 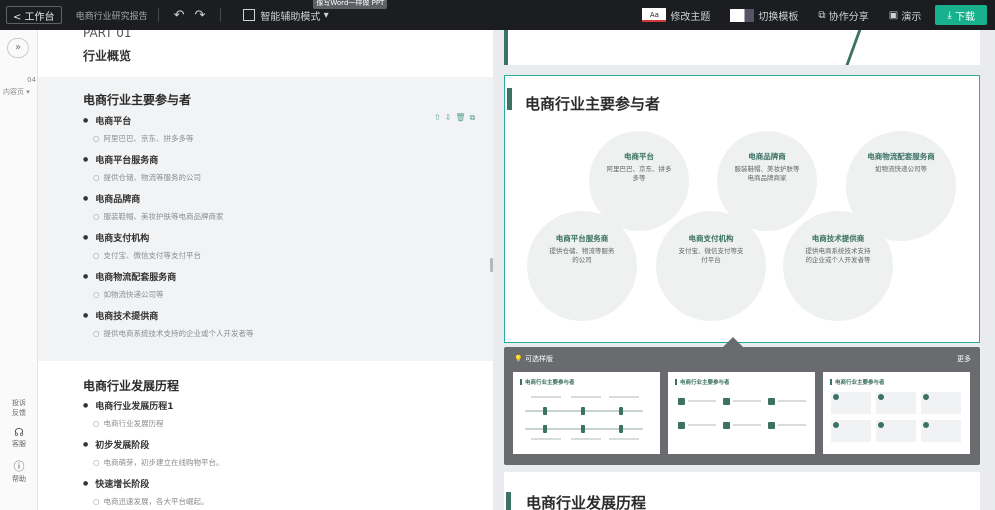 I want to click on previous-slide-thumbnail, so click(x=742, y=47).